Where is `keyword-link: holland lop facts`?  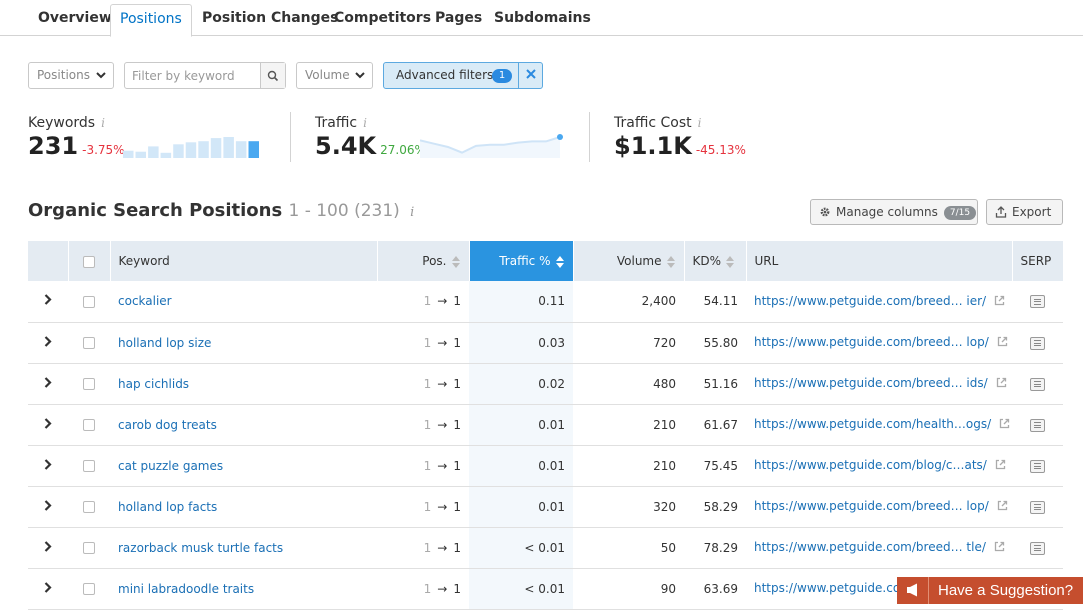 keyword-link: holland lop facts is located at coordinates (167, 507).